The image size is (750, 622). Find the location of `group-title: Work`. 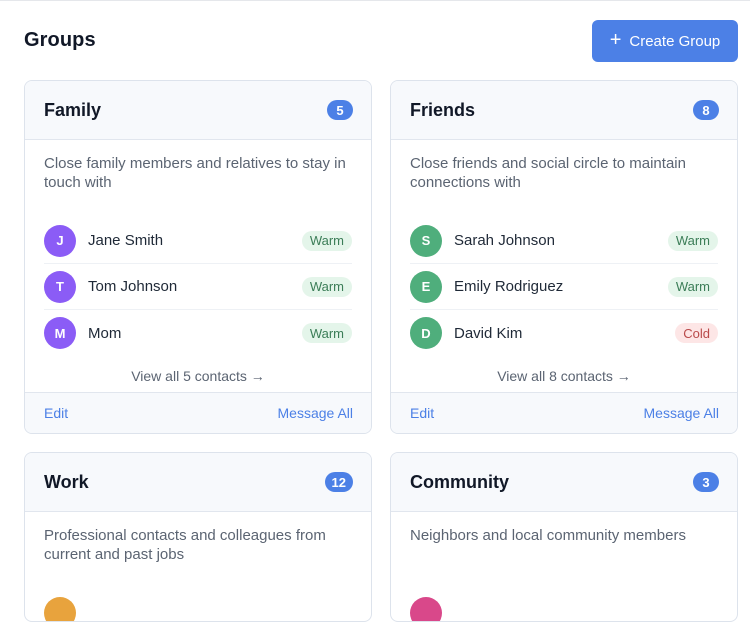

group-title: Work is located at coordinates (66, 481).